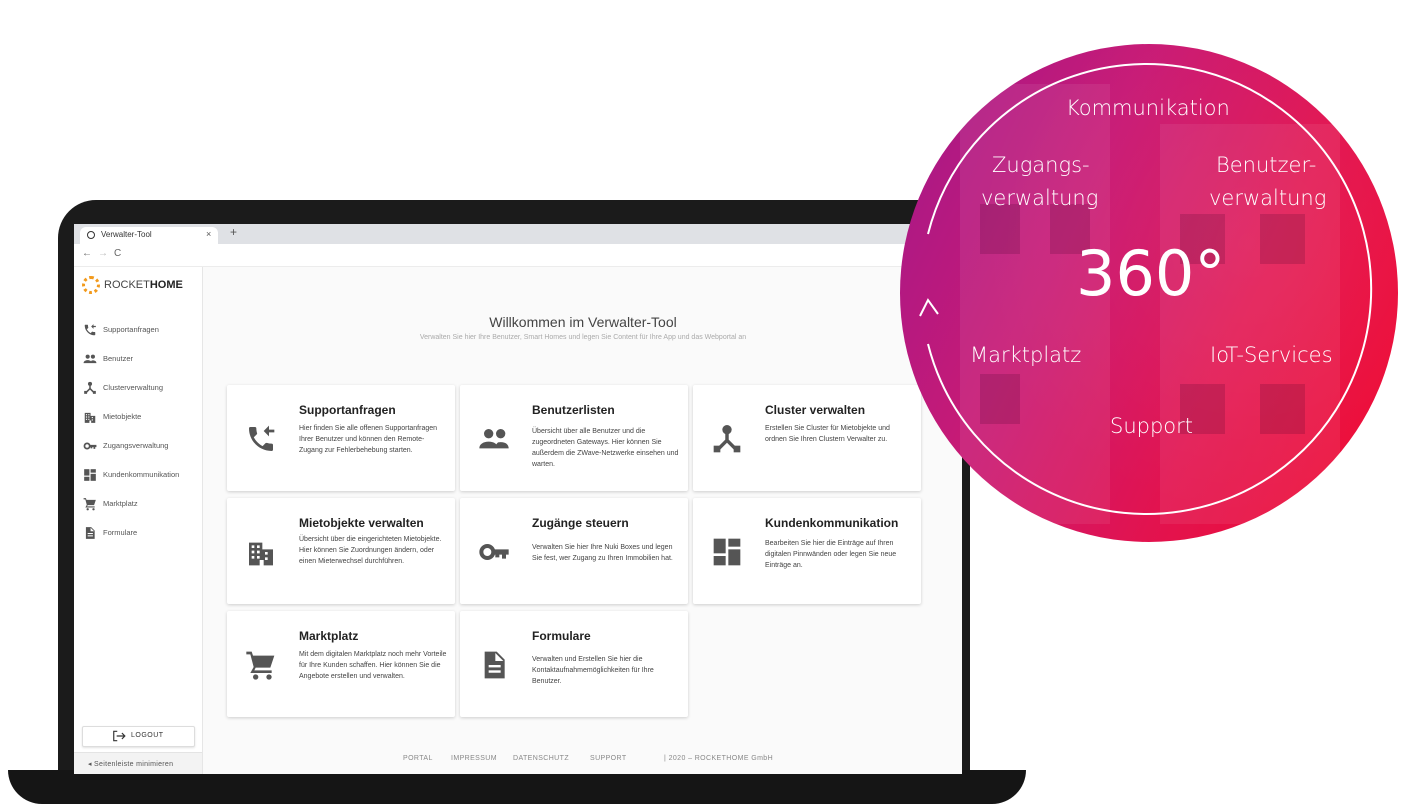  What do you see at coordinates (103, 253) in the screenshot?
I see `forward-icon: →` at bounding box center [103, 253].